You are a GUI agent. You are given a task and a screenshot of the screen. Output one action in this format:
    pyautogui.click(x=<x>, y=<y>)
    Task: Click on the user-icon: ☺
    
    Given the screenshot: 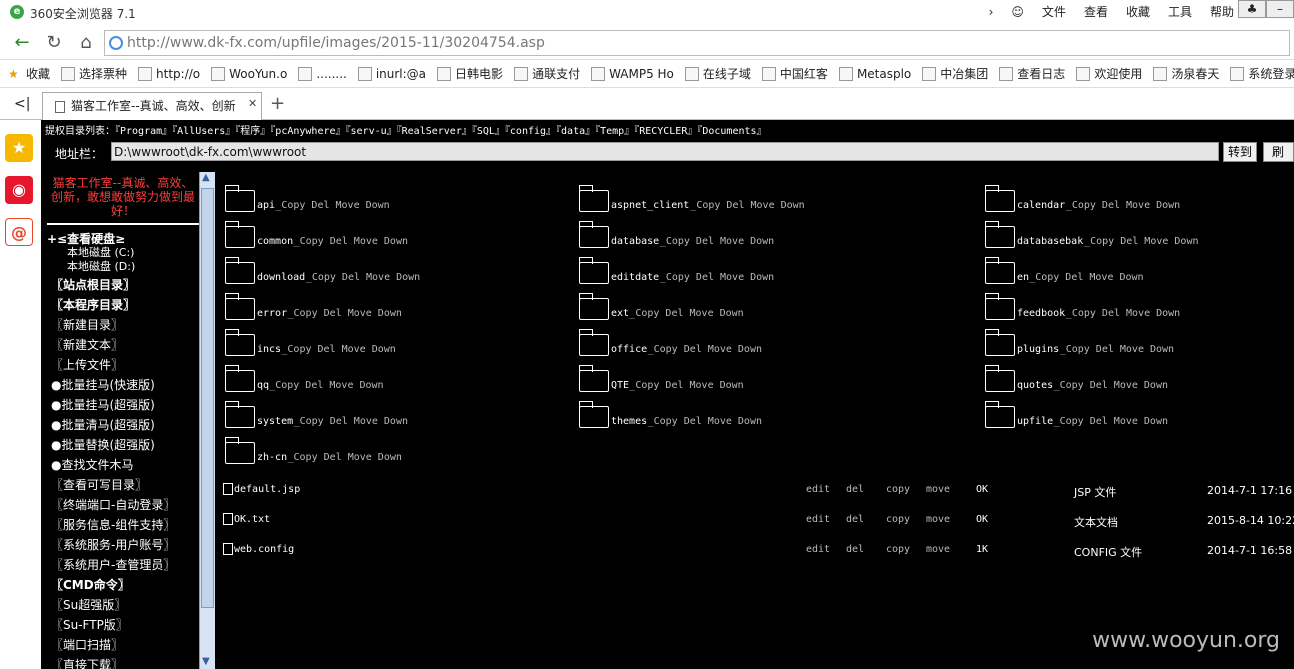 What is the action you would take?
    pyautogui.click(x=1017, y=12)
    